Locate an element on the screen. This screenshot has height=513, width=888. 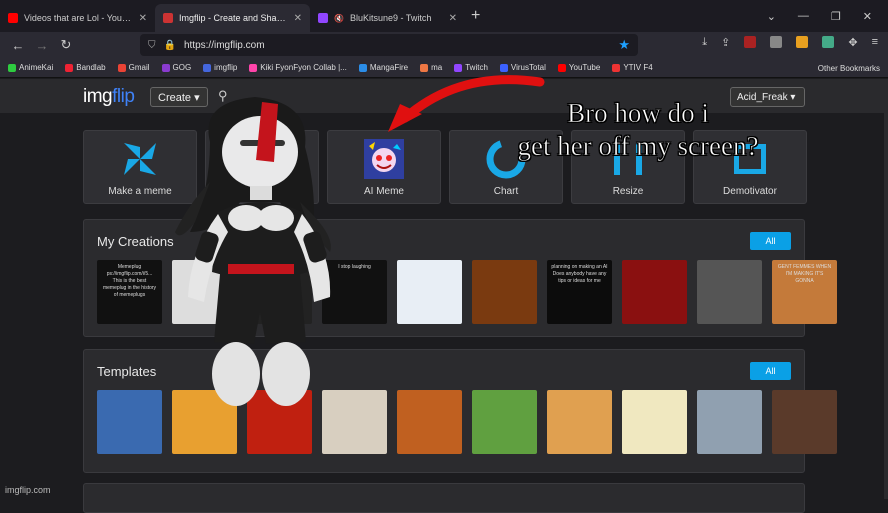
shield-icon: ⛉ is located at coordinates (152, 45).